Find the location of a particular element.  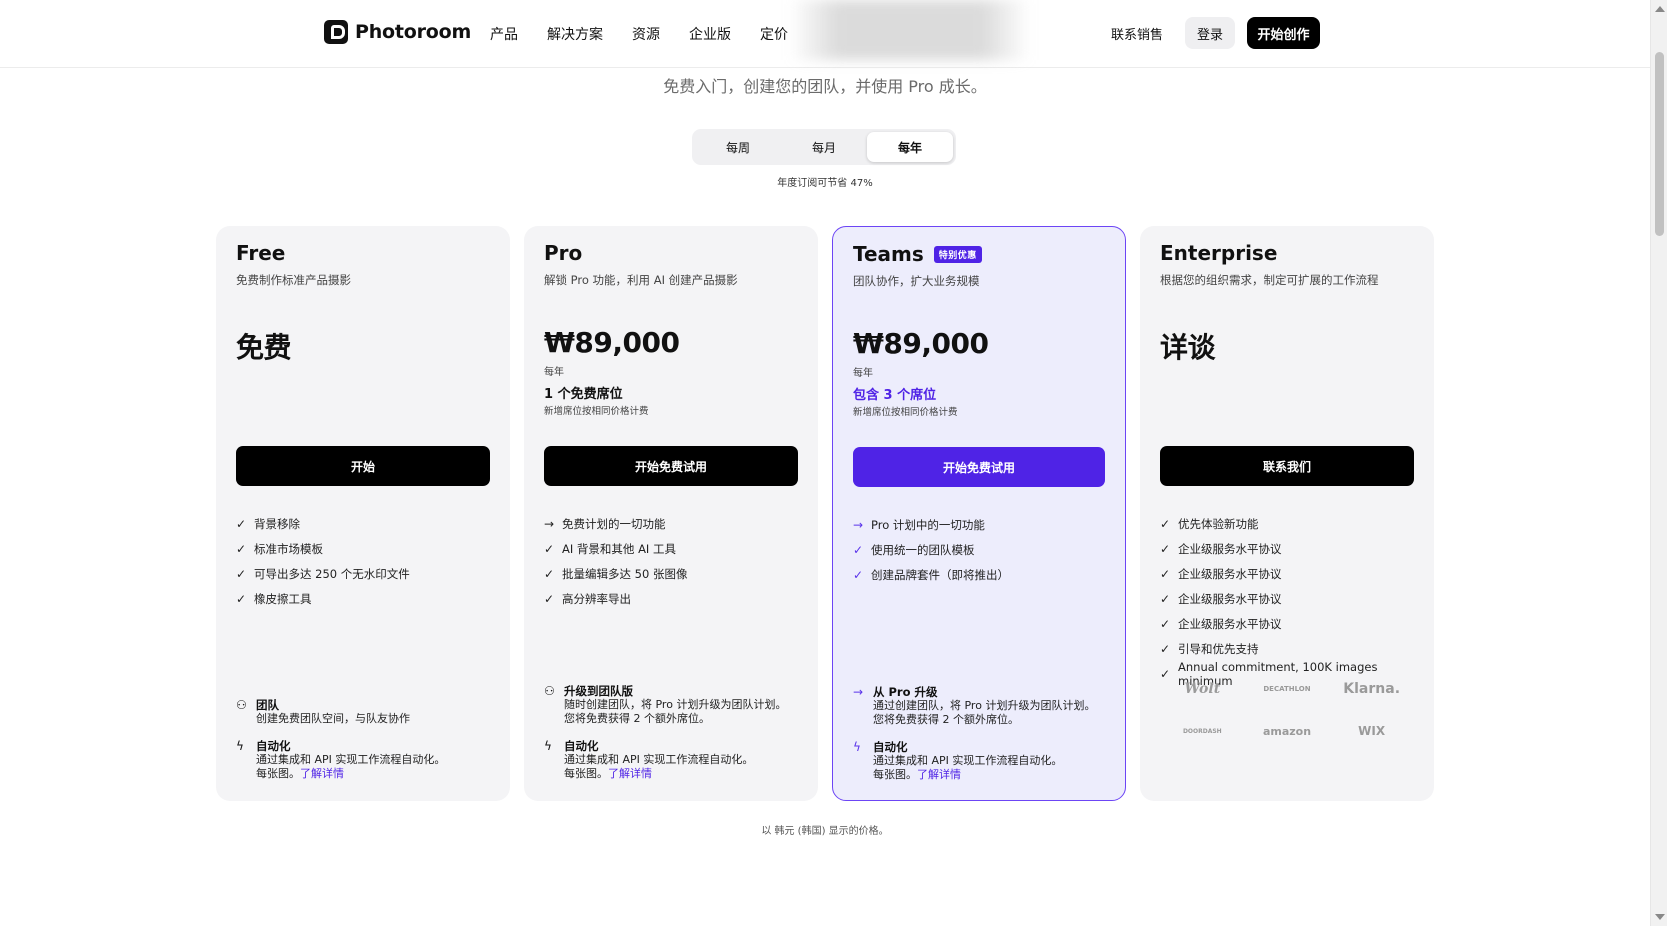

brand-logo: Photoroom is located at coordinates (397, 32).